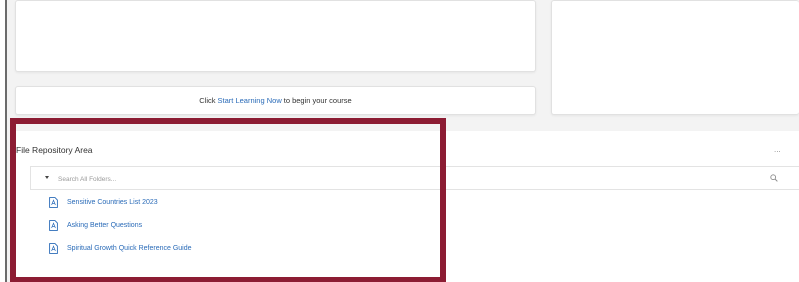 The height and width of the screenshot is (282, 799). I want to click on file-item: Spiritual Growth Quick Reference Guide, so click(120, 248).